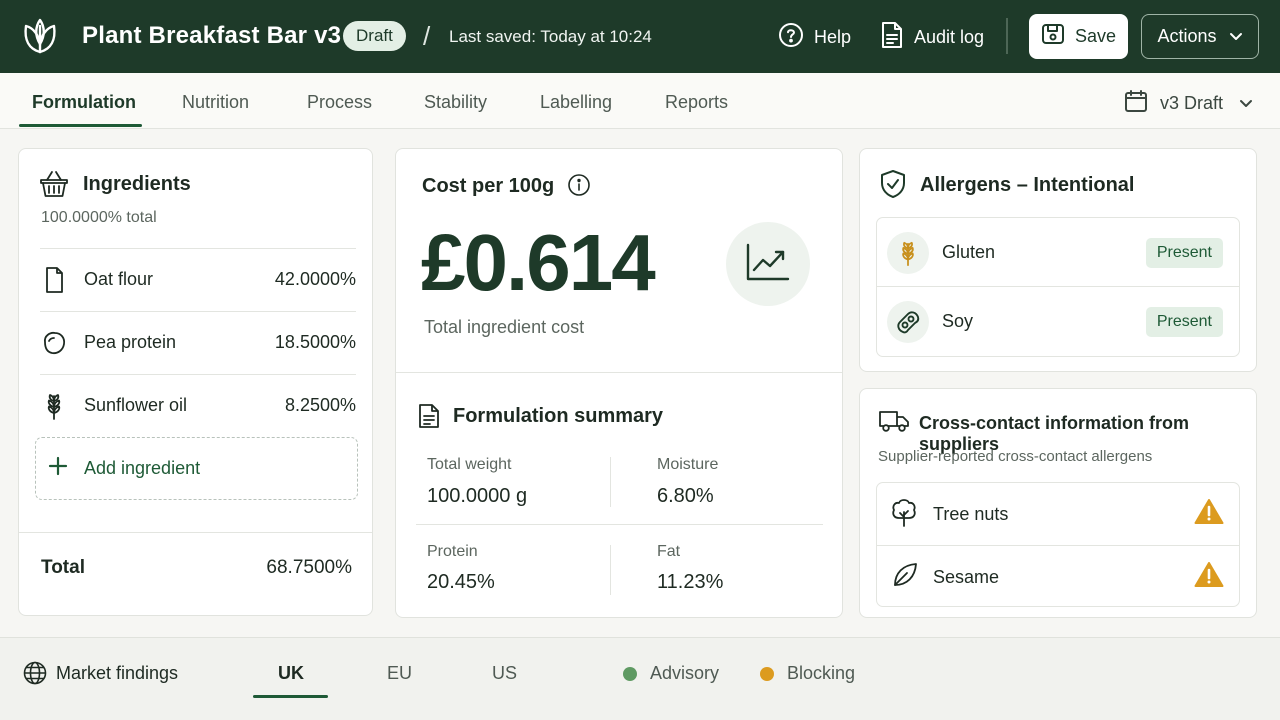  Describe the element at coordinates (696, 102) in the screenshot. I see `tab-reports: Reports` at that location.